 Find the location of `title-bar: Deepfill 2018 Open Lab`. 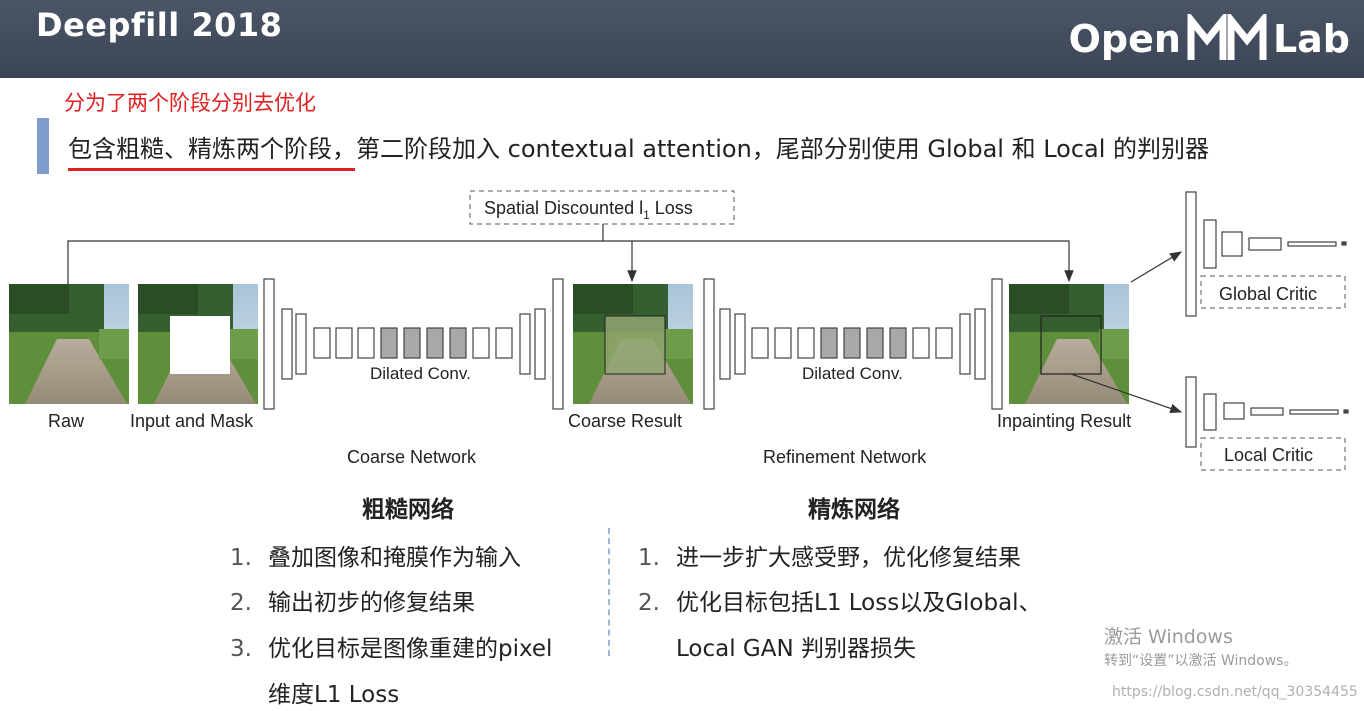

title-bar: Deepfill 2018 Open Lab is located at coordinates (682, 39).